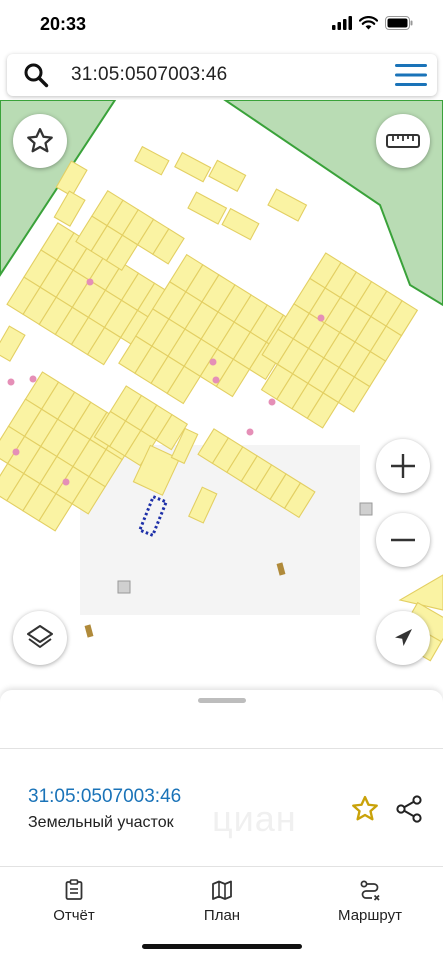 The width and height of the screenshot is (443, 960). Describe the element at coordinates (74, 889) in the screenshot. I see `report-icon` at that location.